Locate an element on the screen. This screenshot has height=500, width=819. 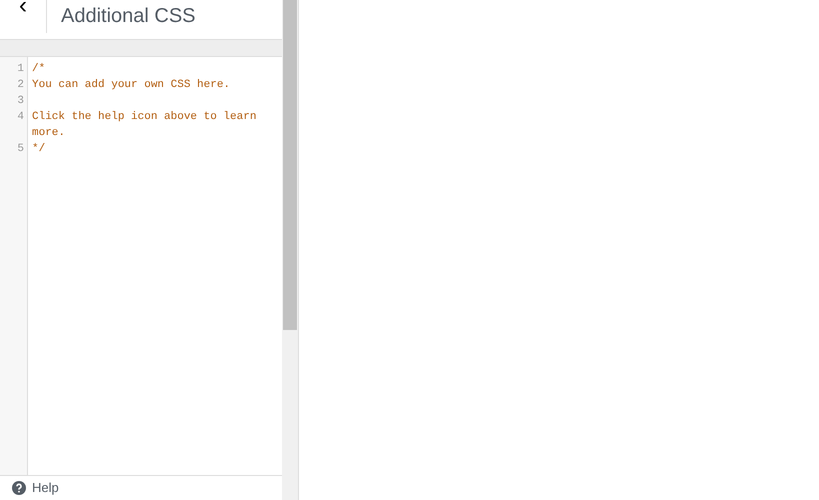
help-icon is located at coordinates (19, 488).